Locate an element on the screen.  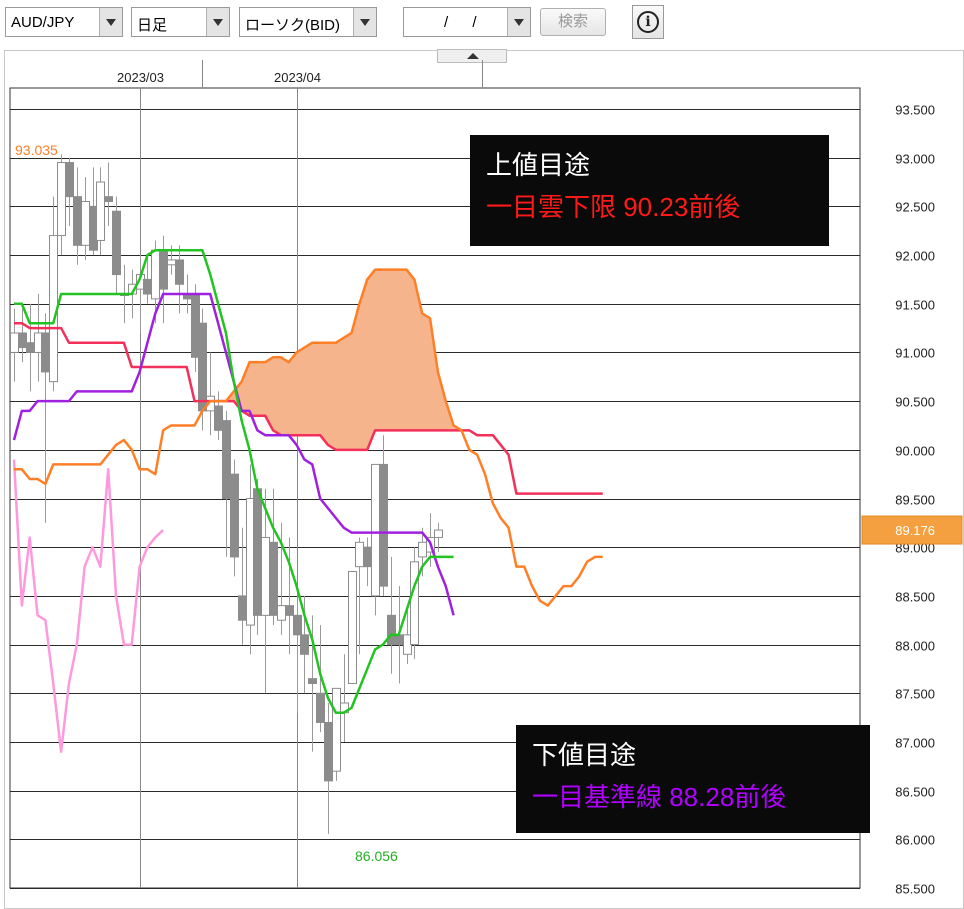
upper-target-callout: 上値目途 一目雲下限 90.23前後 is located at coordinates (649, 190).